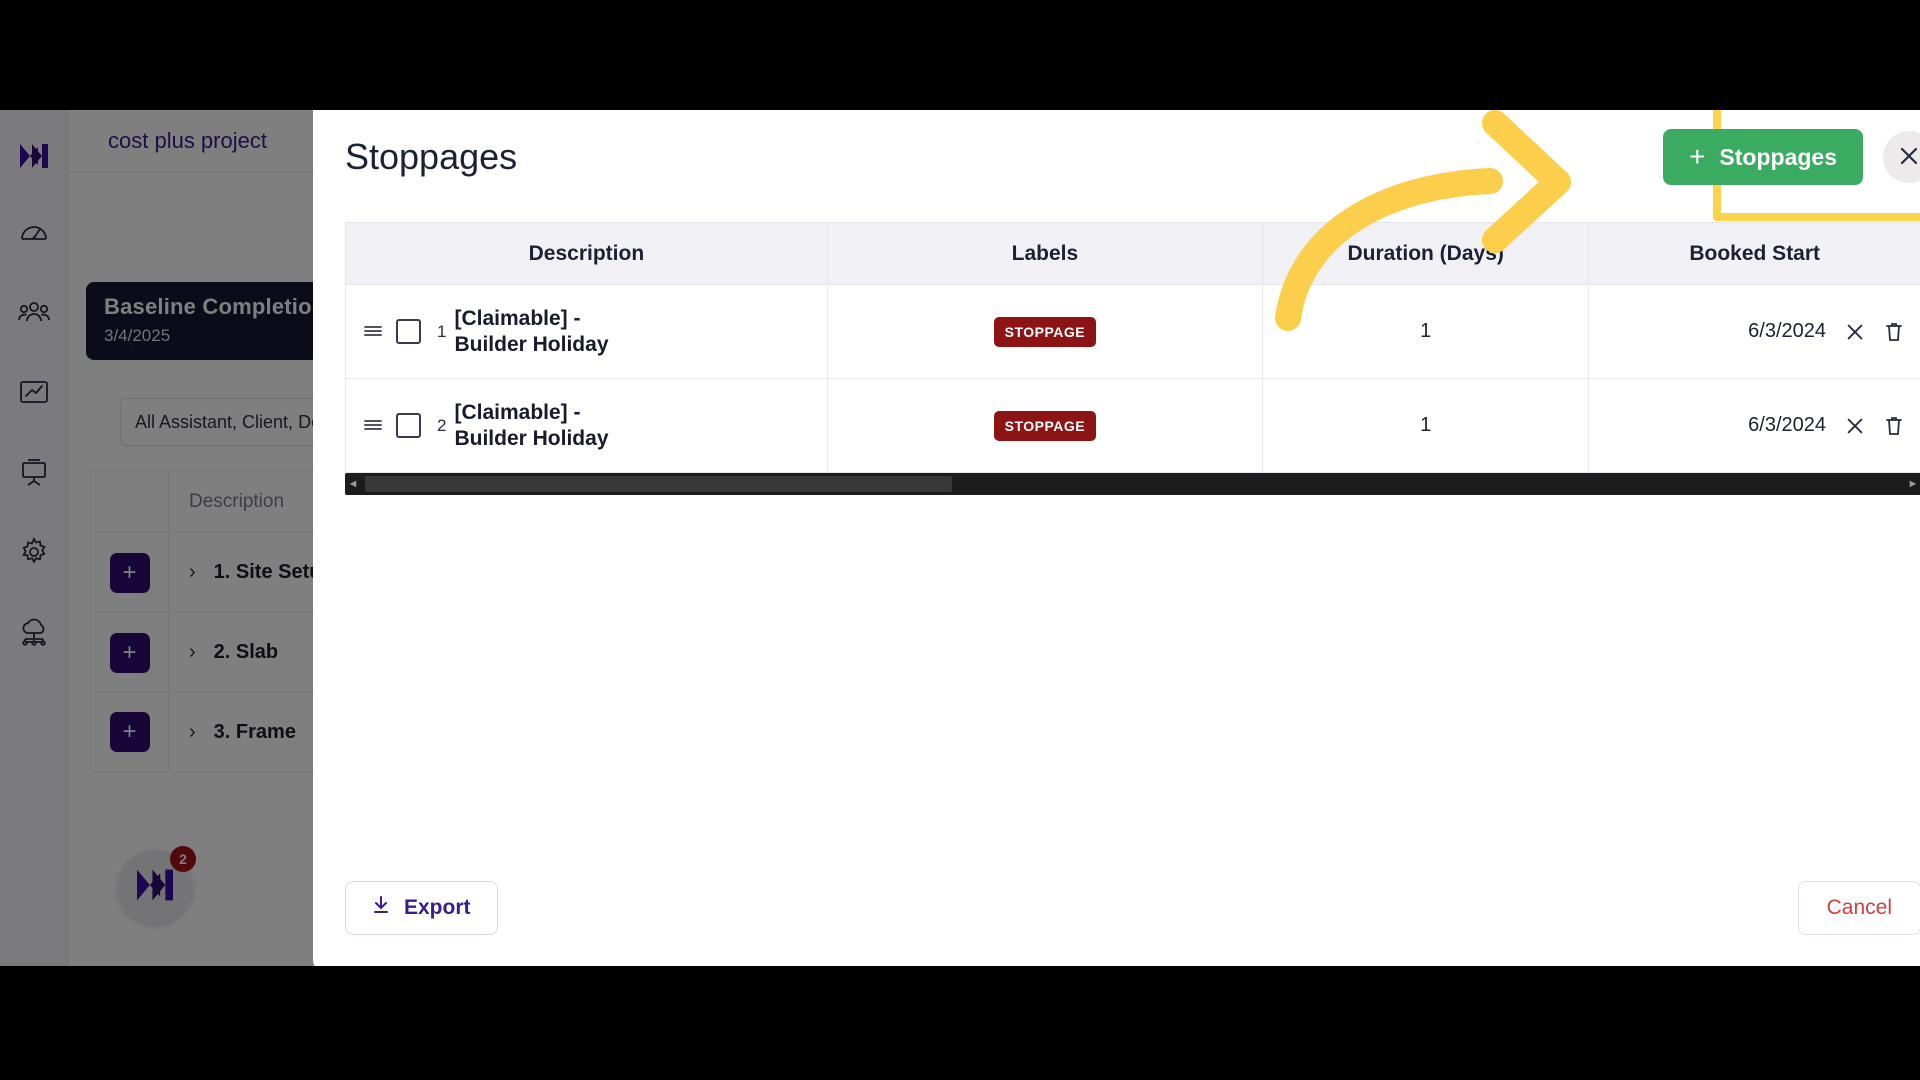 The width and height of the screenshot is (1920, 1080). What do you see at coordinates (1116, 166) in the screenshot?
I see `modal-header: Stoppages + Stoppages` at bounding box center [1116, 166].